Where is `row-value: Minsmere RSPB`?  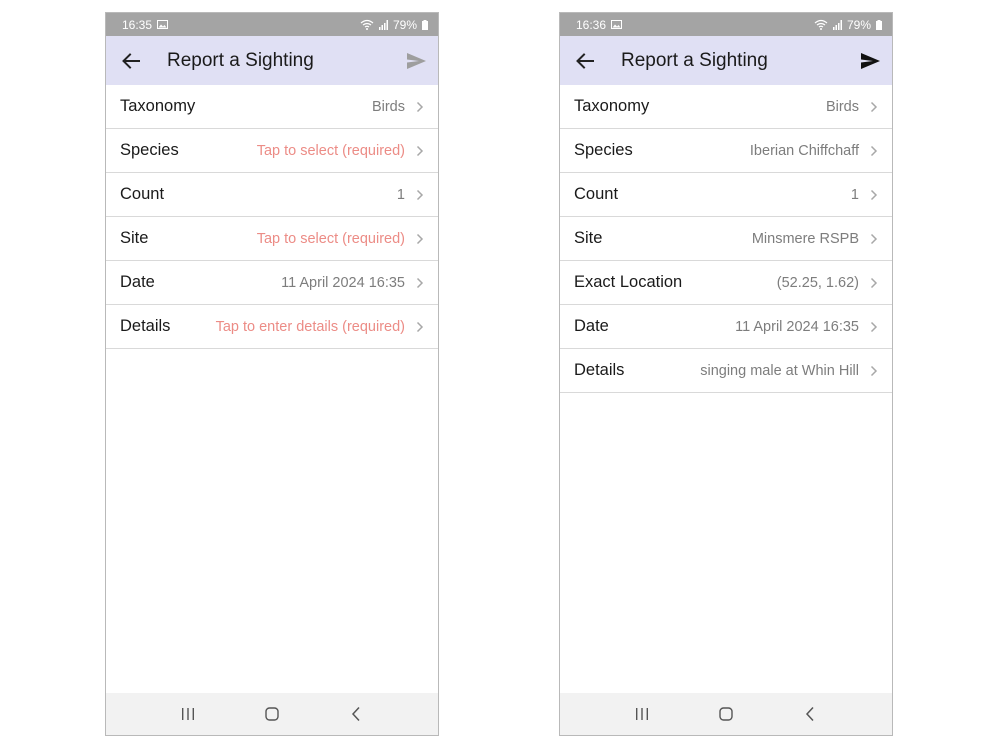 row-value: Minsmere RSPB is located at coordinates (805, 238).